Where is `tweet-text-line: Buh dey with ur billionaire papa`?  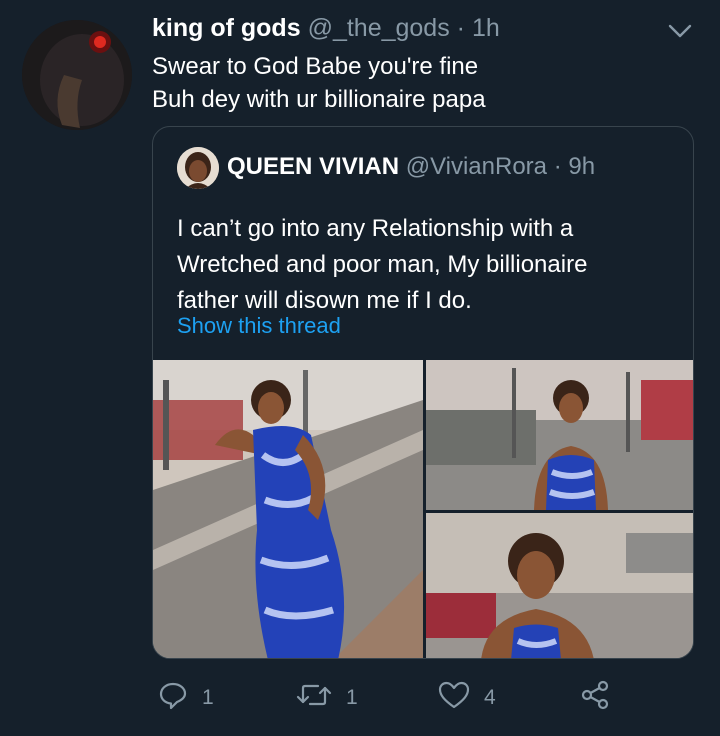
tweet-text-line: Buh dey with ur billionaire papa is located at coordinates (319, 99).